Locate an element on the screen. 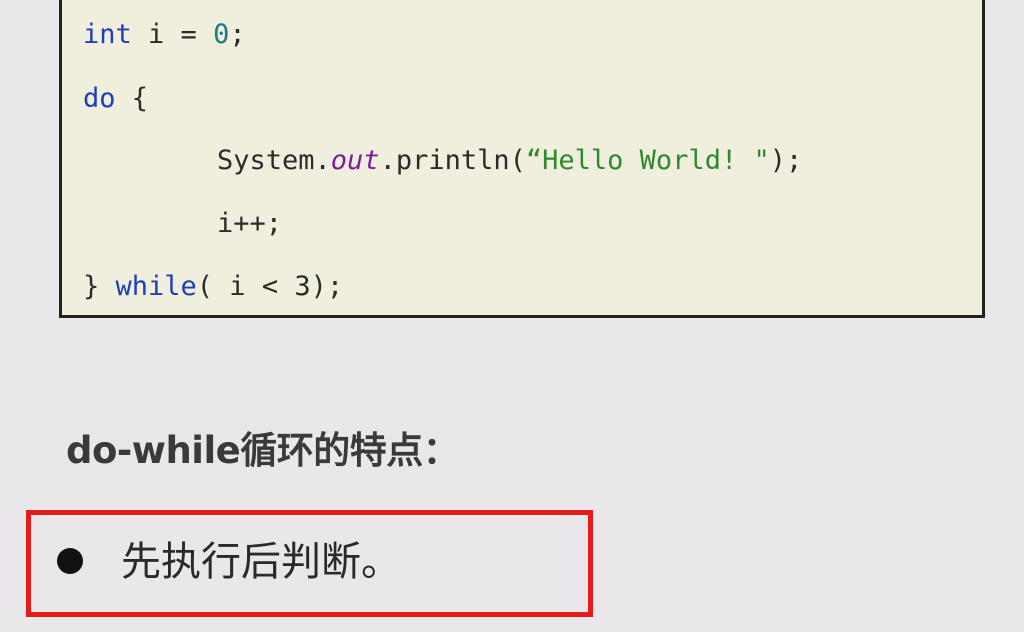 Image resolution: width=1024 pixels, height=632 pixels. code-line-do: do { is located at coordinates (115, 99).